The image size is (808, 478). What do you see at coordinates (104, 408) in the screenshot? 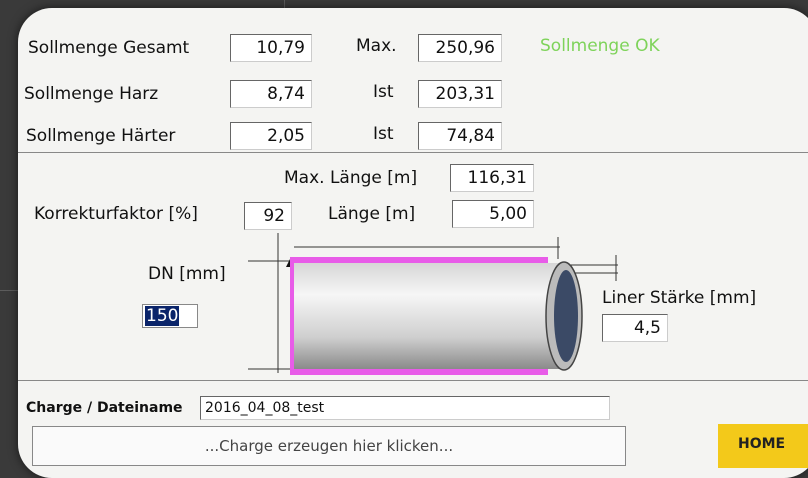
I see `charge-label: Charge / Dateiname` at bounding box center [104, 408].